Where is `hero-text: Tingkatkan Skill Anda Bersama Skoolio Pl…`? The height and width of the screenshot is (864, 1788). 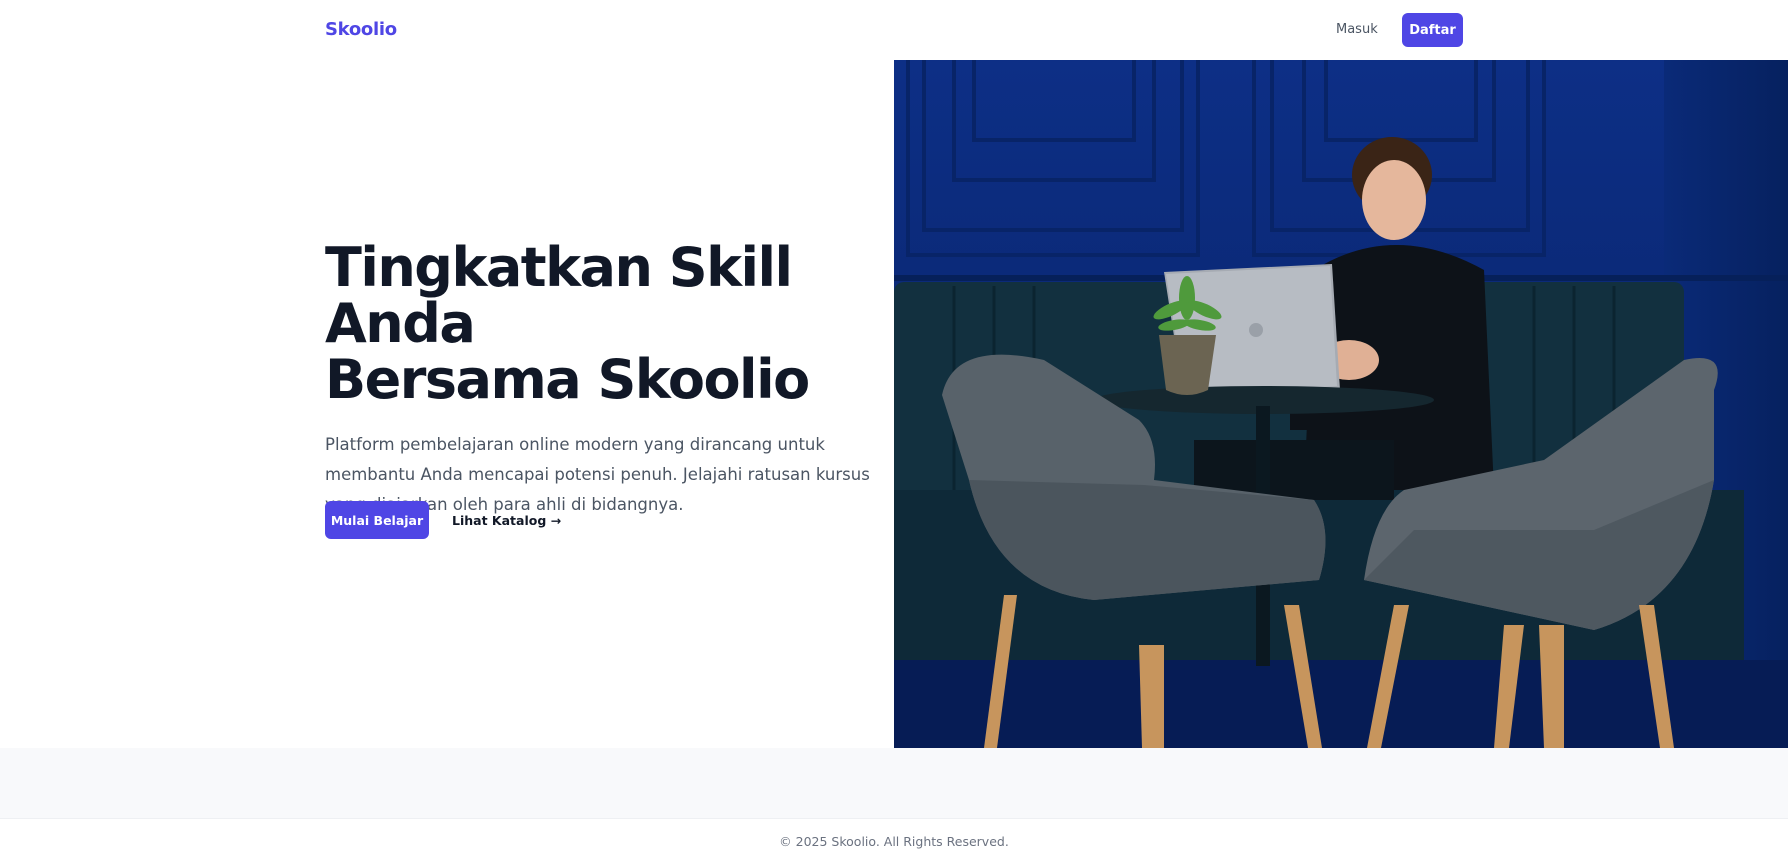 hero-text: Tingkatkan Skill Anda Bersama Skoolio Pl… is located at coordinates (605, 380).